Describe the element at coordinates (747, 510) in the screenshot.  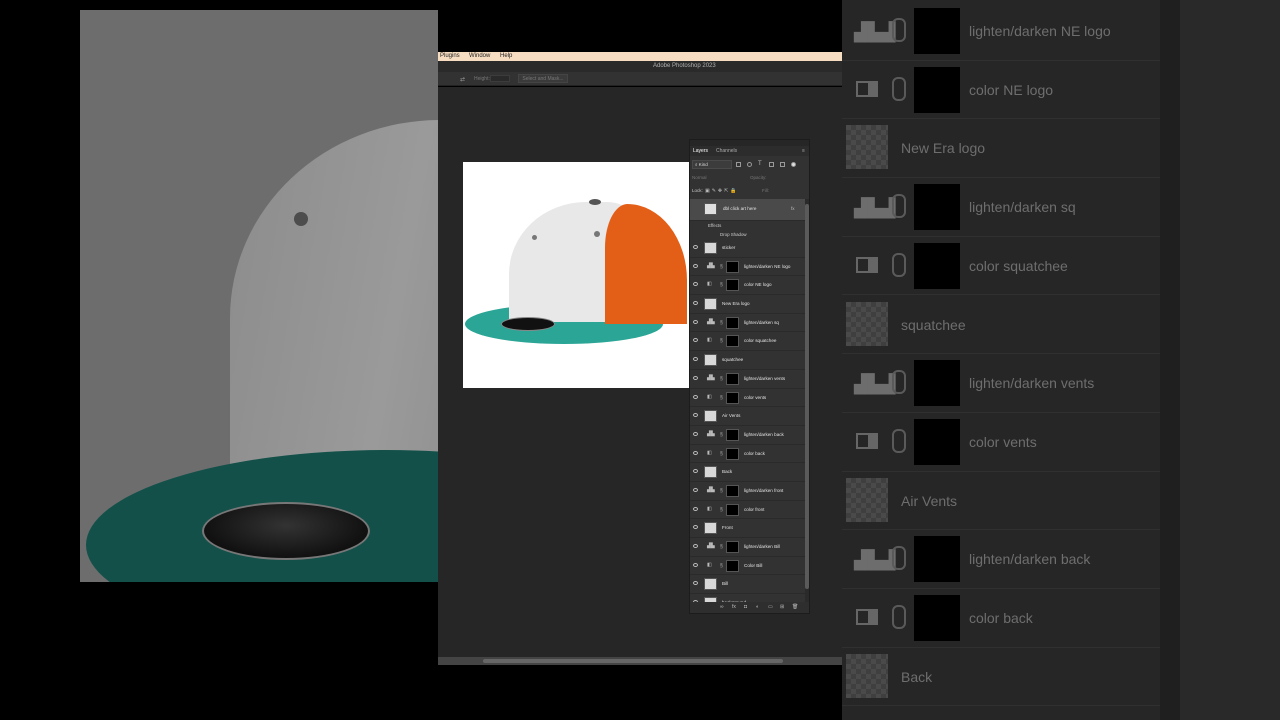
I see `layer-row: ◧ § color front` at that location.